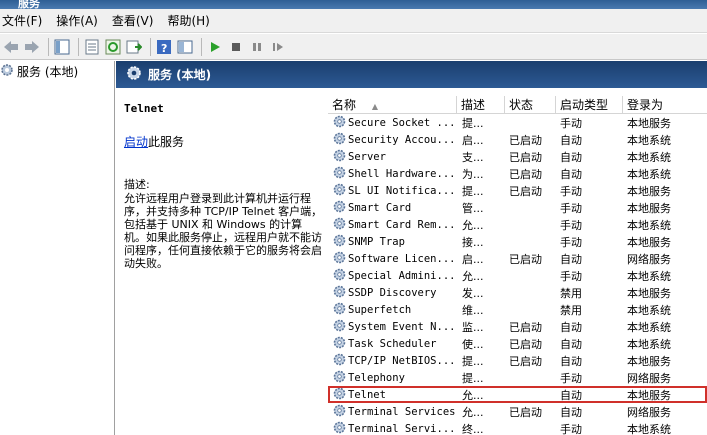  What do you see at coordinates (134, 74) in the screenshot?
I see `services-icon` at bounding box center [134, 74].